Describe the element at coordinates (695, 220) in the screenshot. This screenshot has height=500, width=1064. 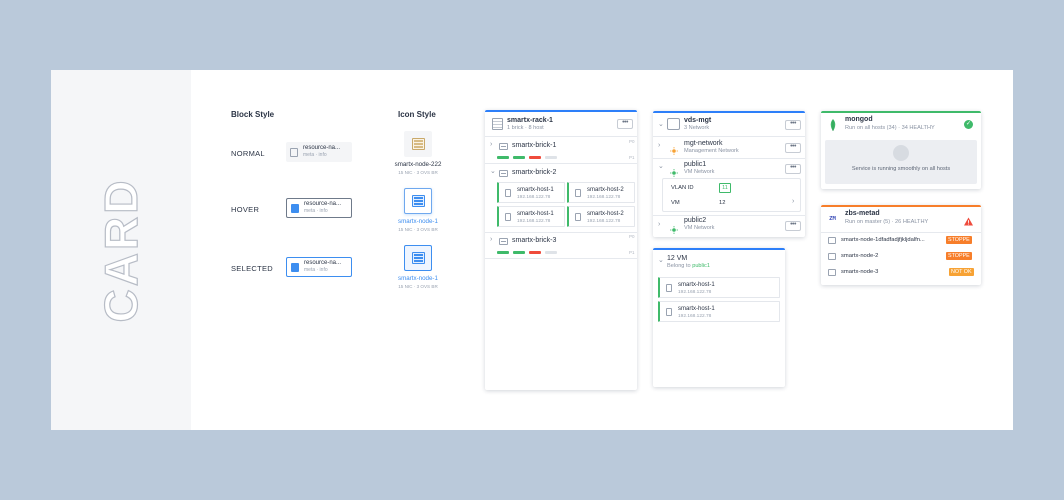
I see `network-name: public2` at that location.